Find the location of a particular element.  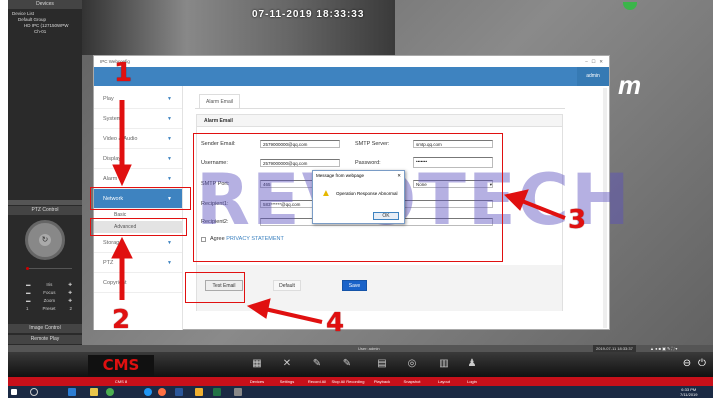

annotation-number-1: 1 is located at coordinates (123, 73).